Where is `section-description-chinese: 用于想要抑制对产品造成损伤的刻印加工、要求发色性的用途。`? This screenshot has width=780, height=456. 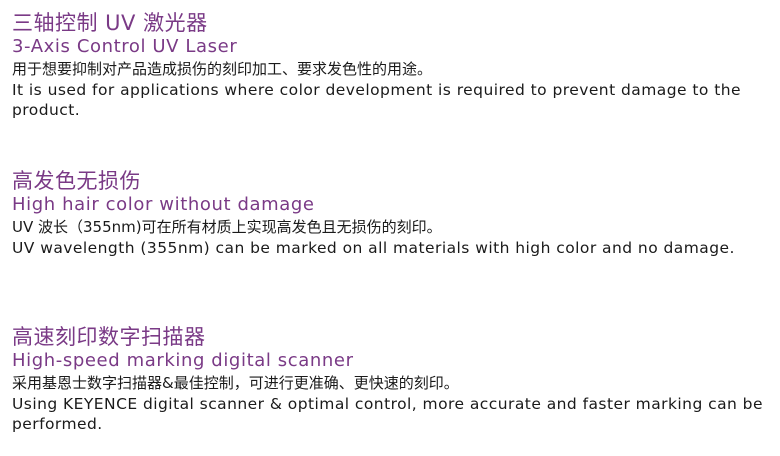
section-description-chinese: 用于想要抑制对产品造成损伤的刻印加工、要求发色性的用途。 is located at coordinates (222, 69).